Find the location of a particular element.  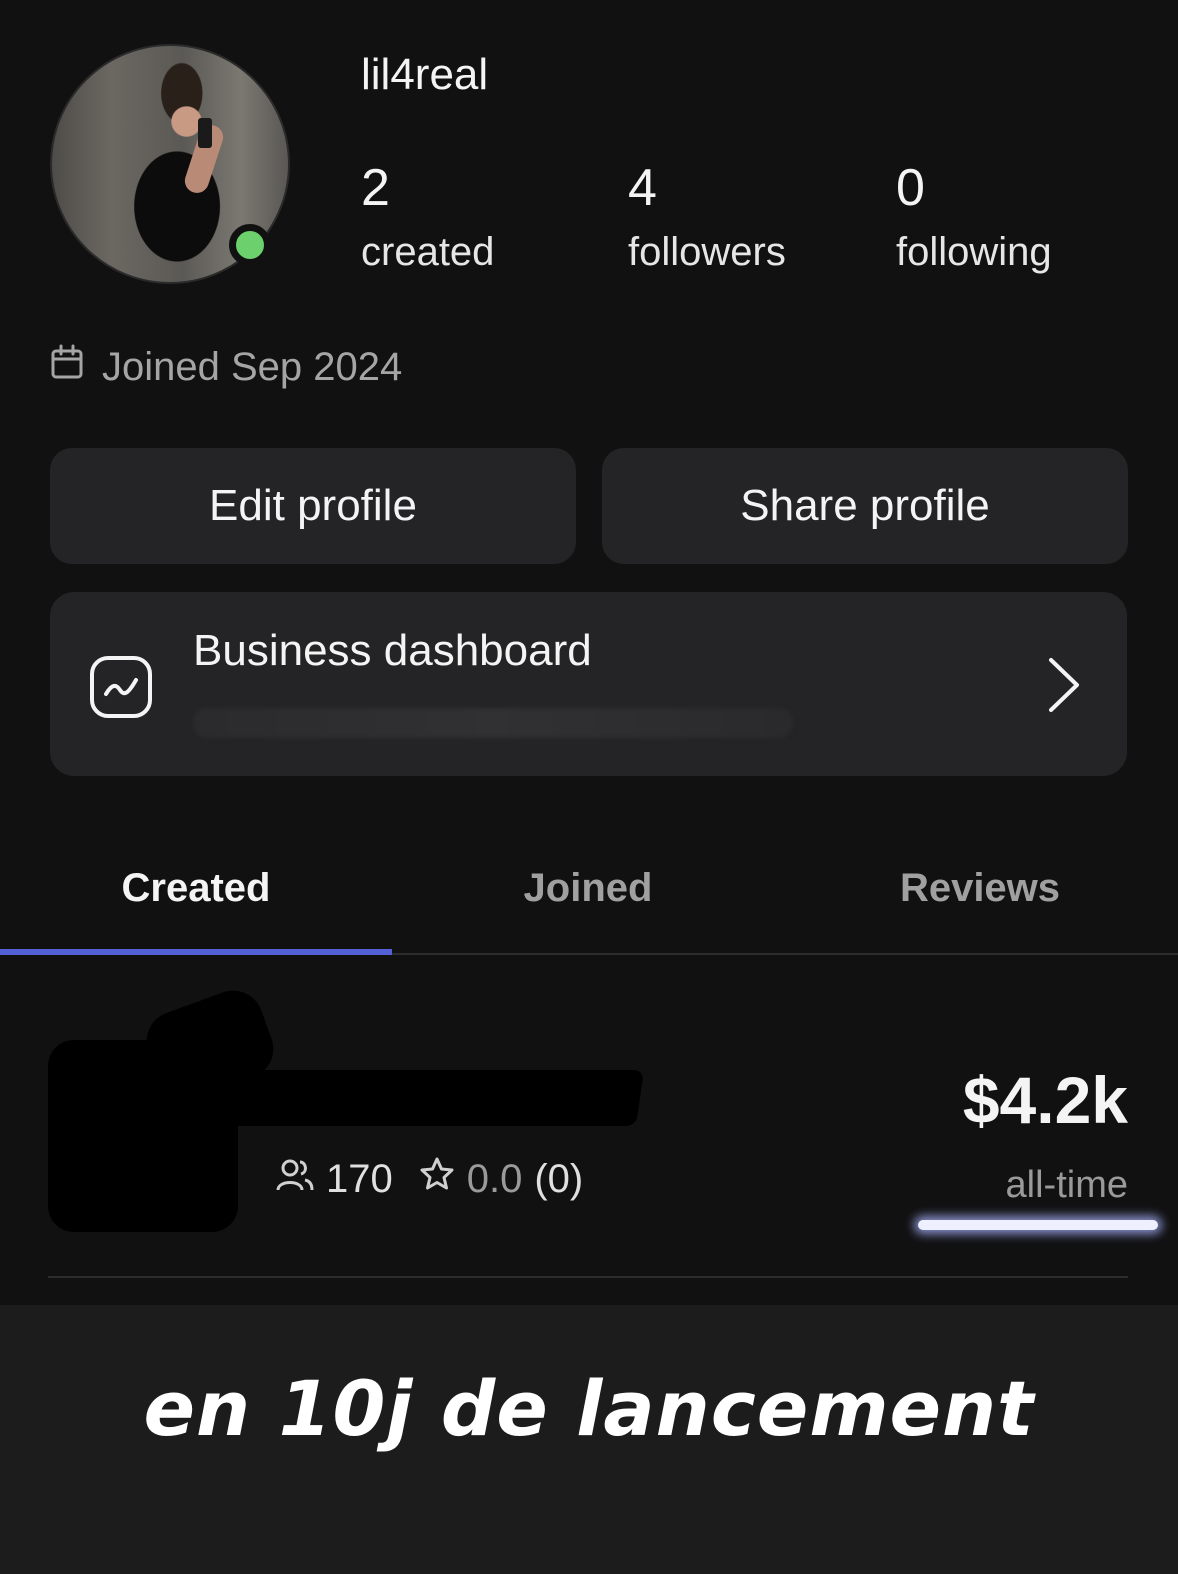

chart-trend-icon is located at coordinates (121, 689).